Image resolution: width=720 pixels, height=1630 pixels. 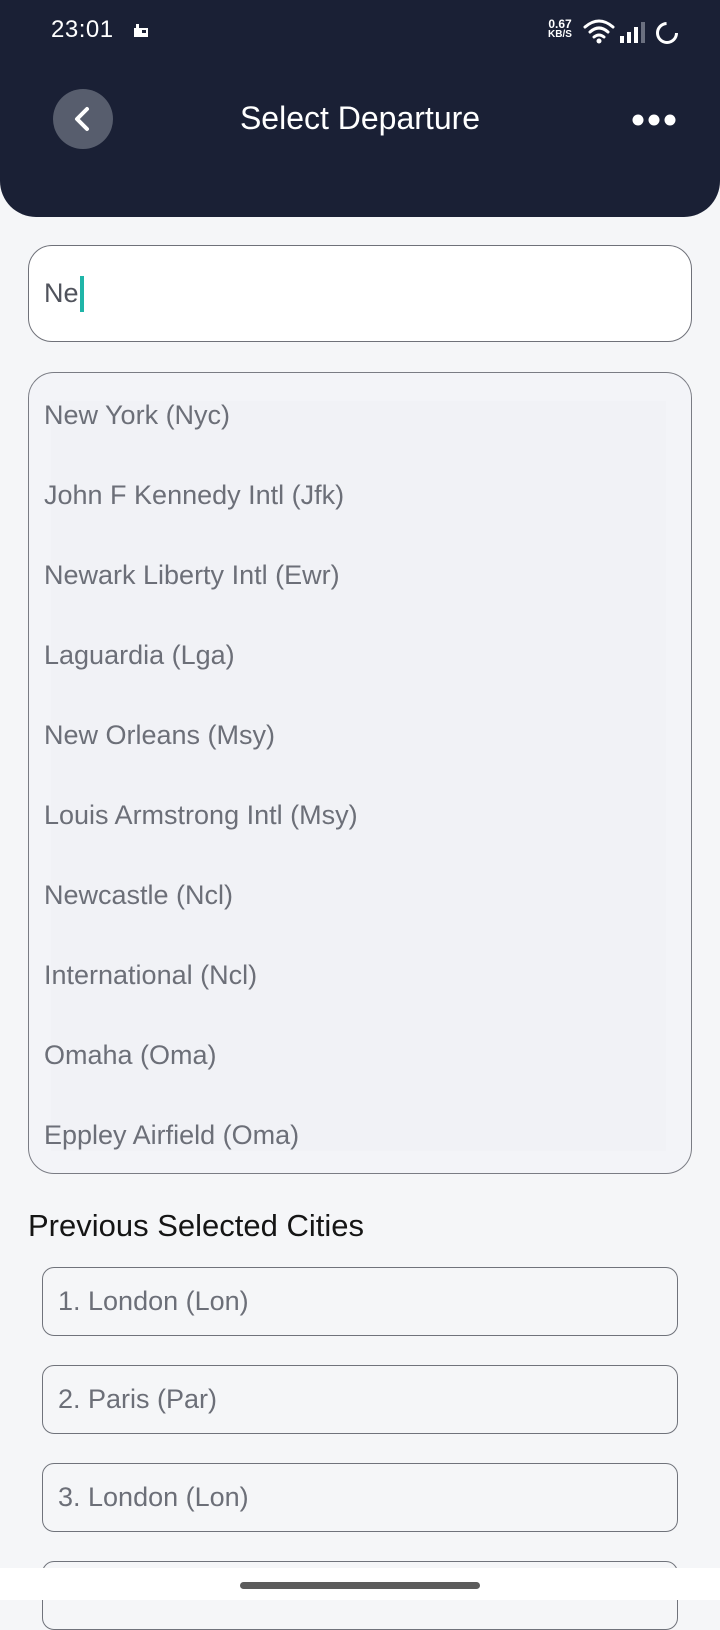 What do you see at coordinates (141, 30) in the screenshot?
I see `notification-icon` at bounding box center [141, 30].